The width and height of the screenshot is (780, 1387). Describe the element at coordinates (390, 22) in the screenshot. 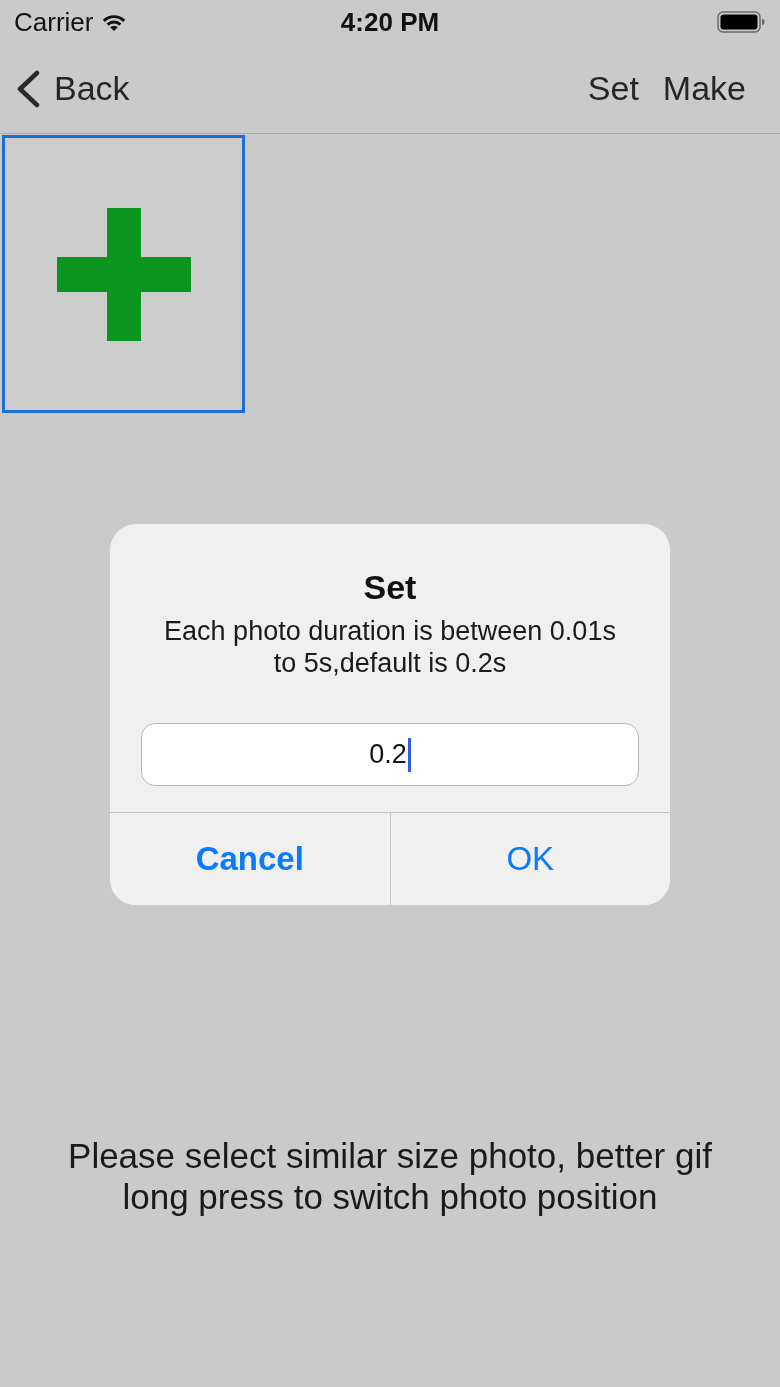

I see `status-time: 4:20 PM` at that location.